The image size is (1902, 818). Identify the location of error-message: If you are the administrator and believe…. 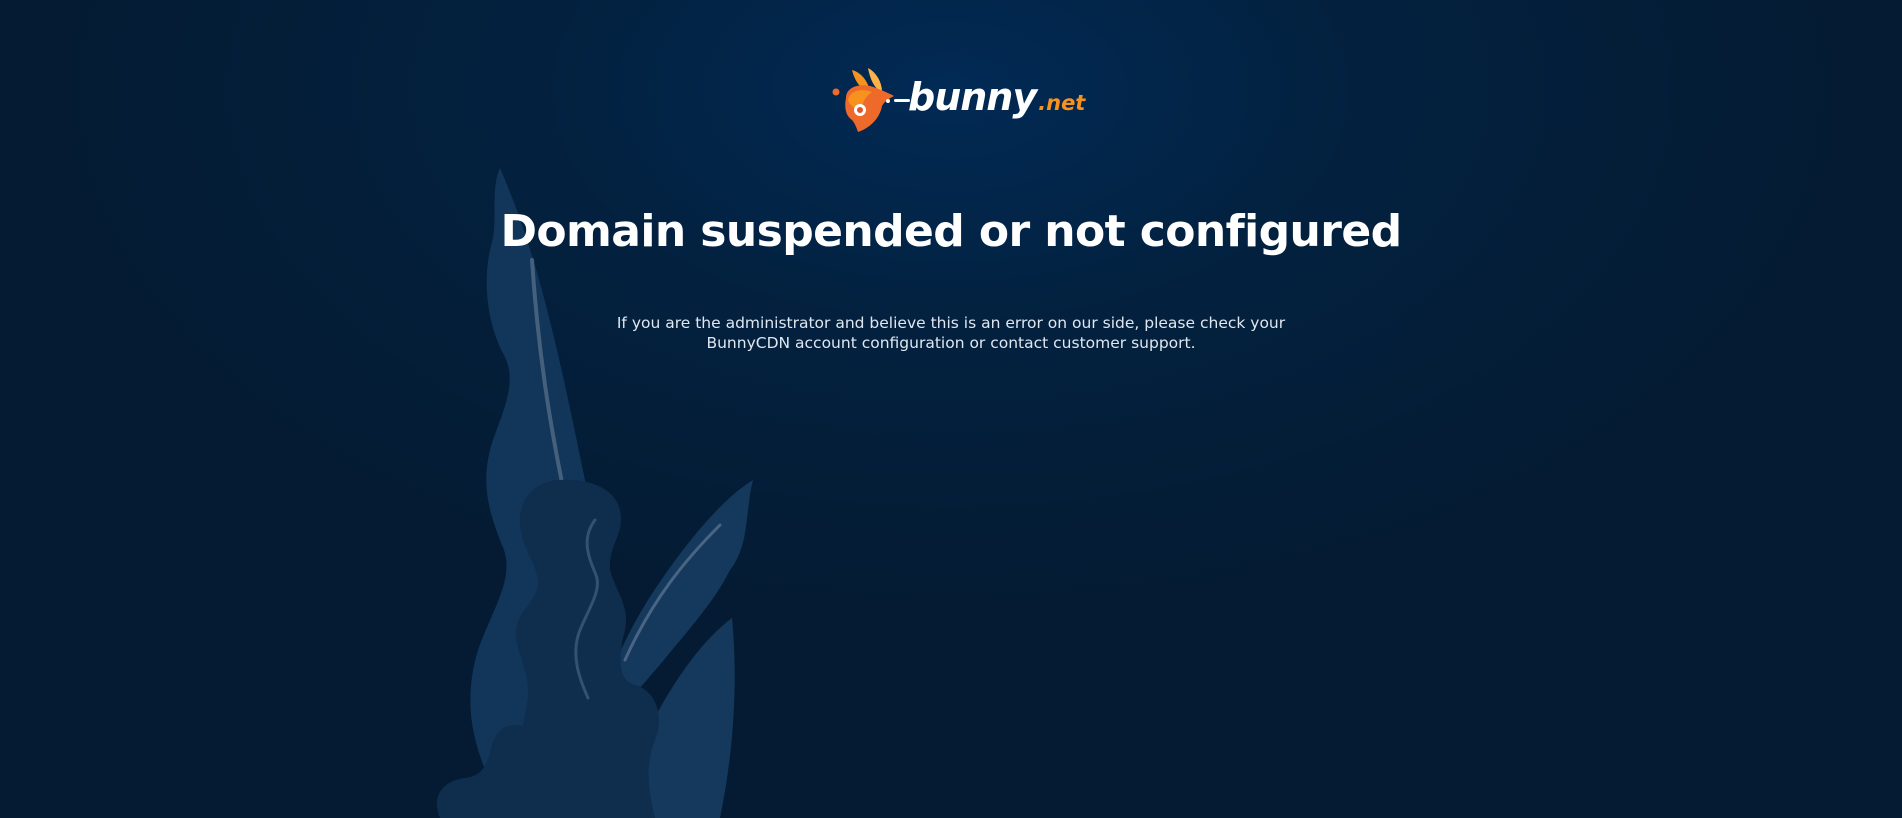
(951, 333).